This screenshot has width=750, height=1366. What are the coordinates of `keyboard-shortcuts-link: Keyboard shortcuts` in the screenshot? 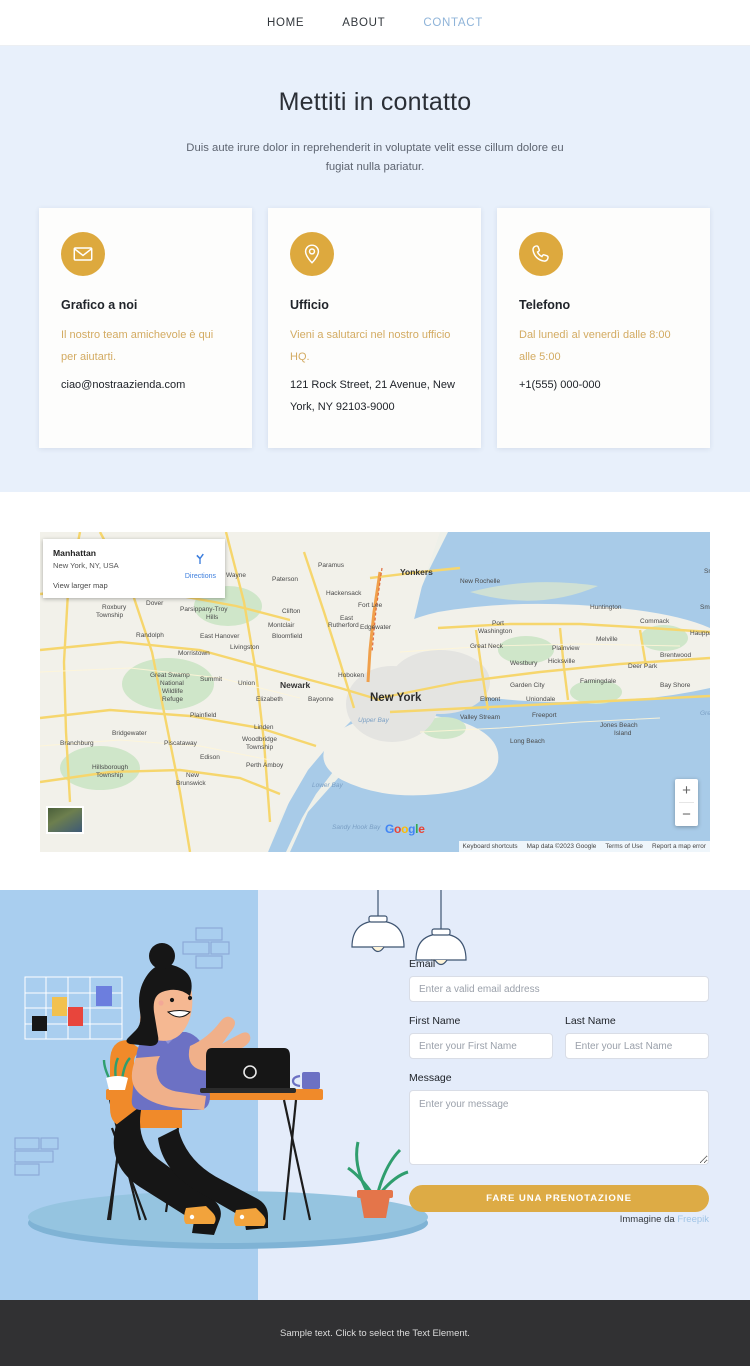 It's located at (490, 846).